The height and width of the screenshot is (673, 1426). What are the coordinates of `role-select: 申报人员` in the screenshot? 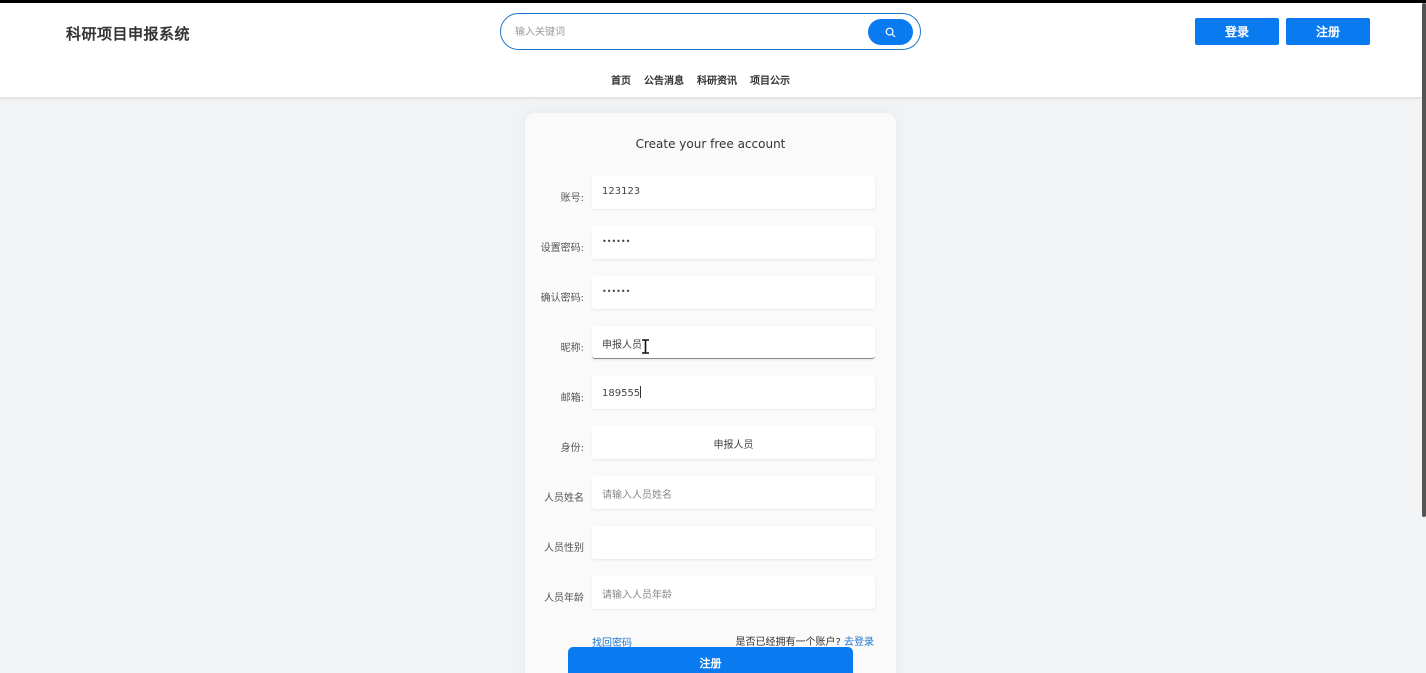 It's located at (733, 442).